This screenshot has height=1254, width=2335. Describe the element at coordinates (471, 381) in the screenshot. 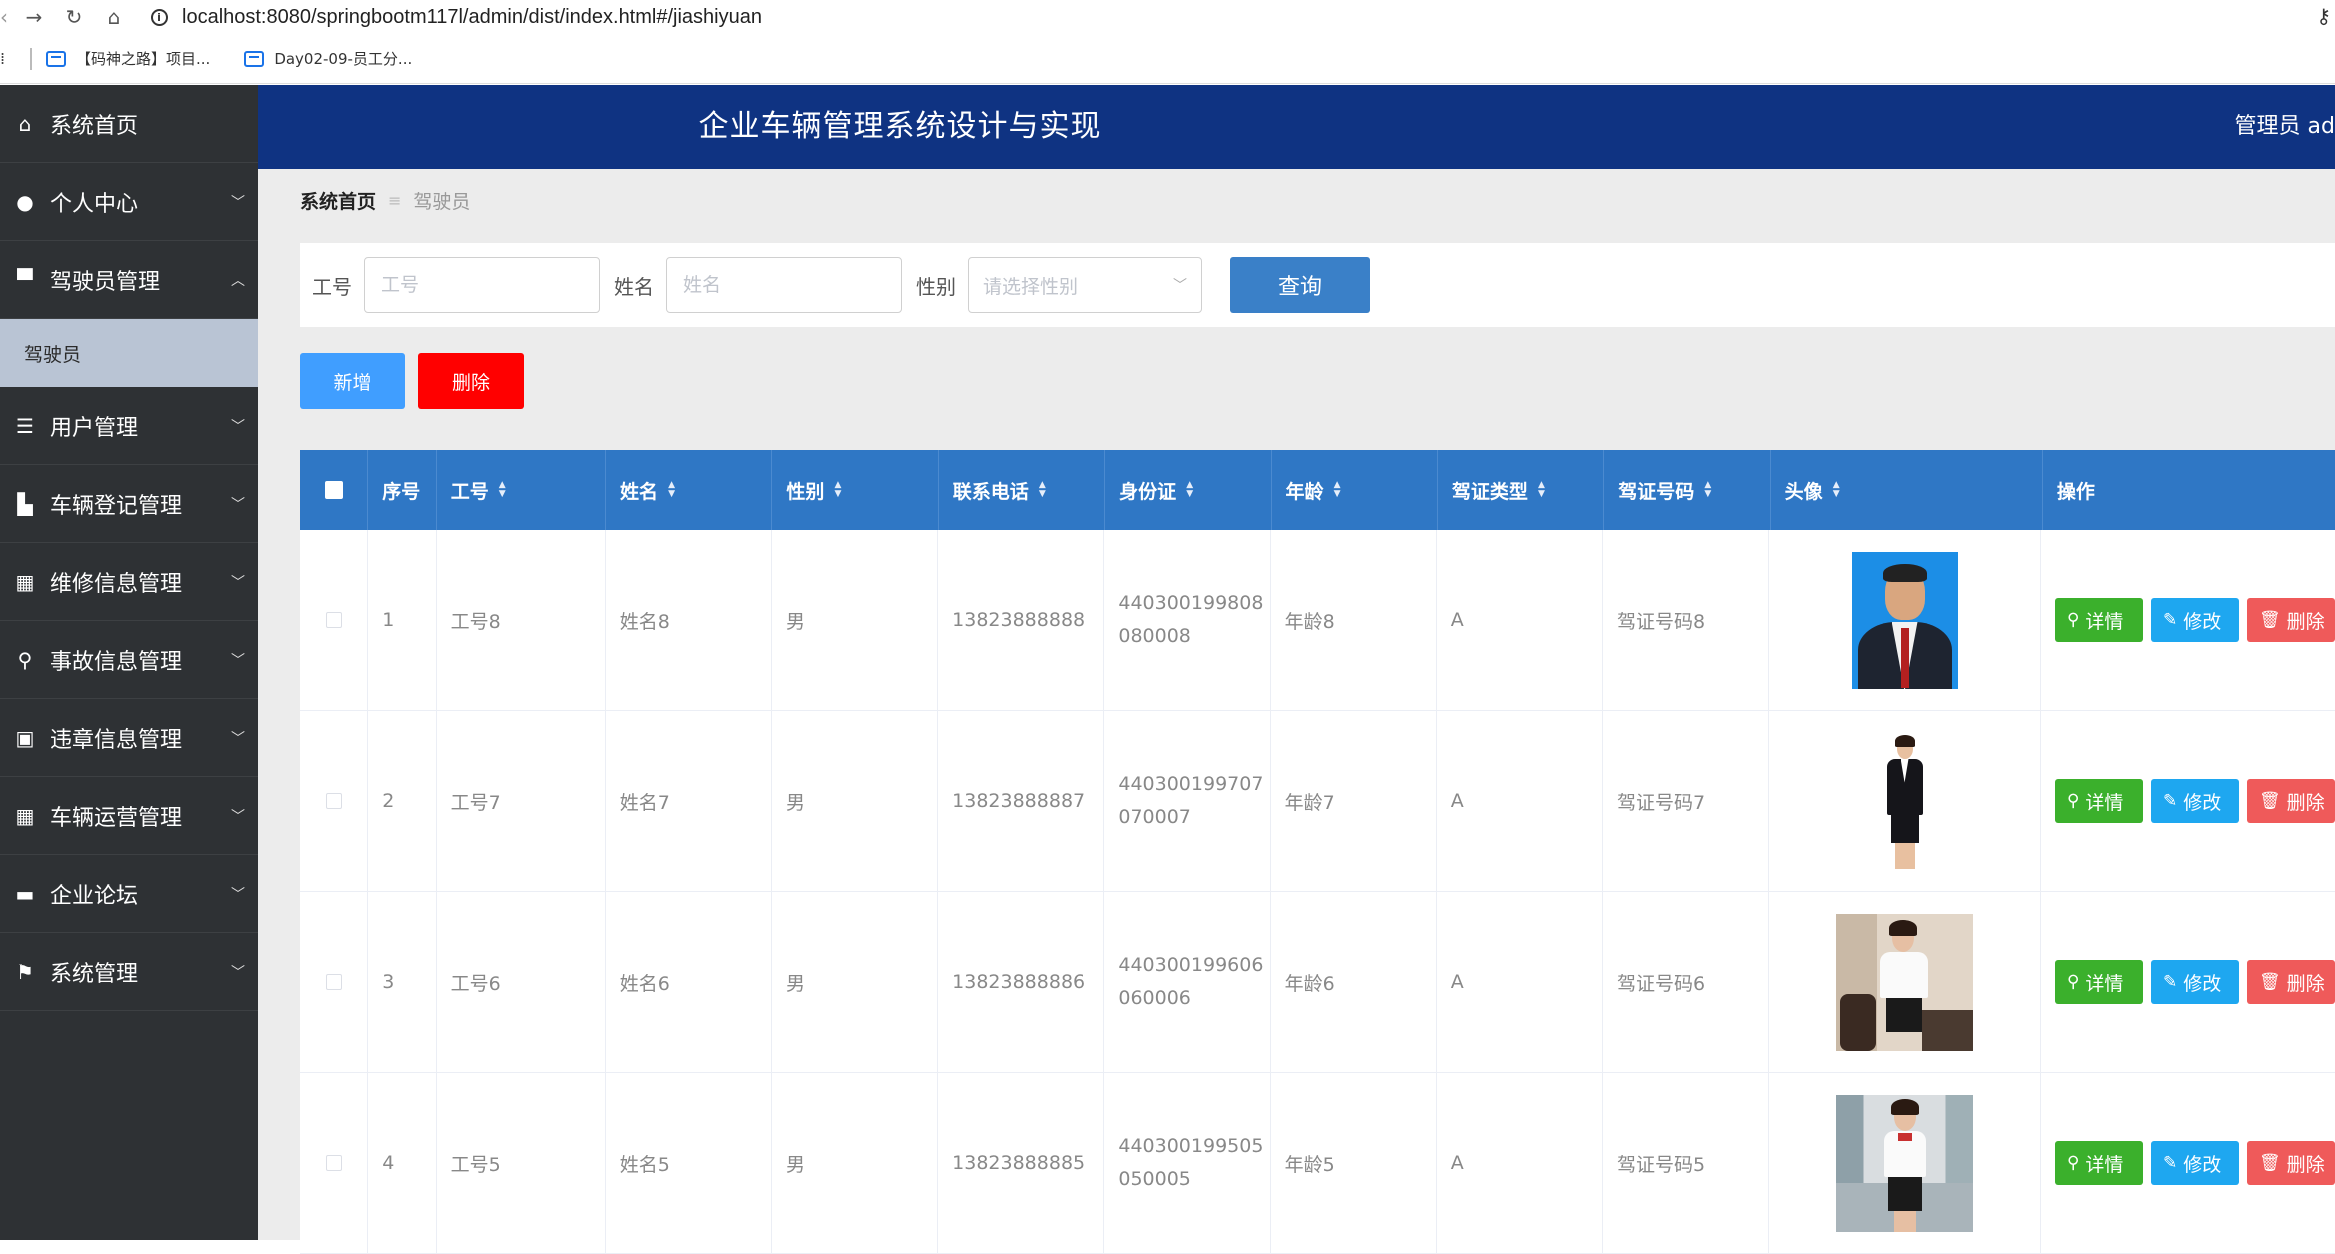

I see `batch-delete-button: 删除` at that location.